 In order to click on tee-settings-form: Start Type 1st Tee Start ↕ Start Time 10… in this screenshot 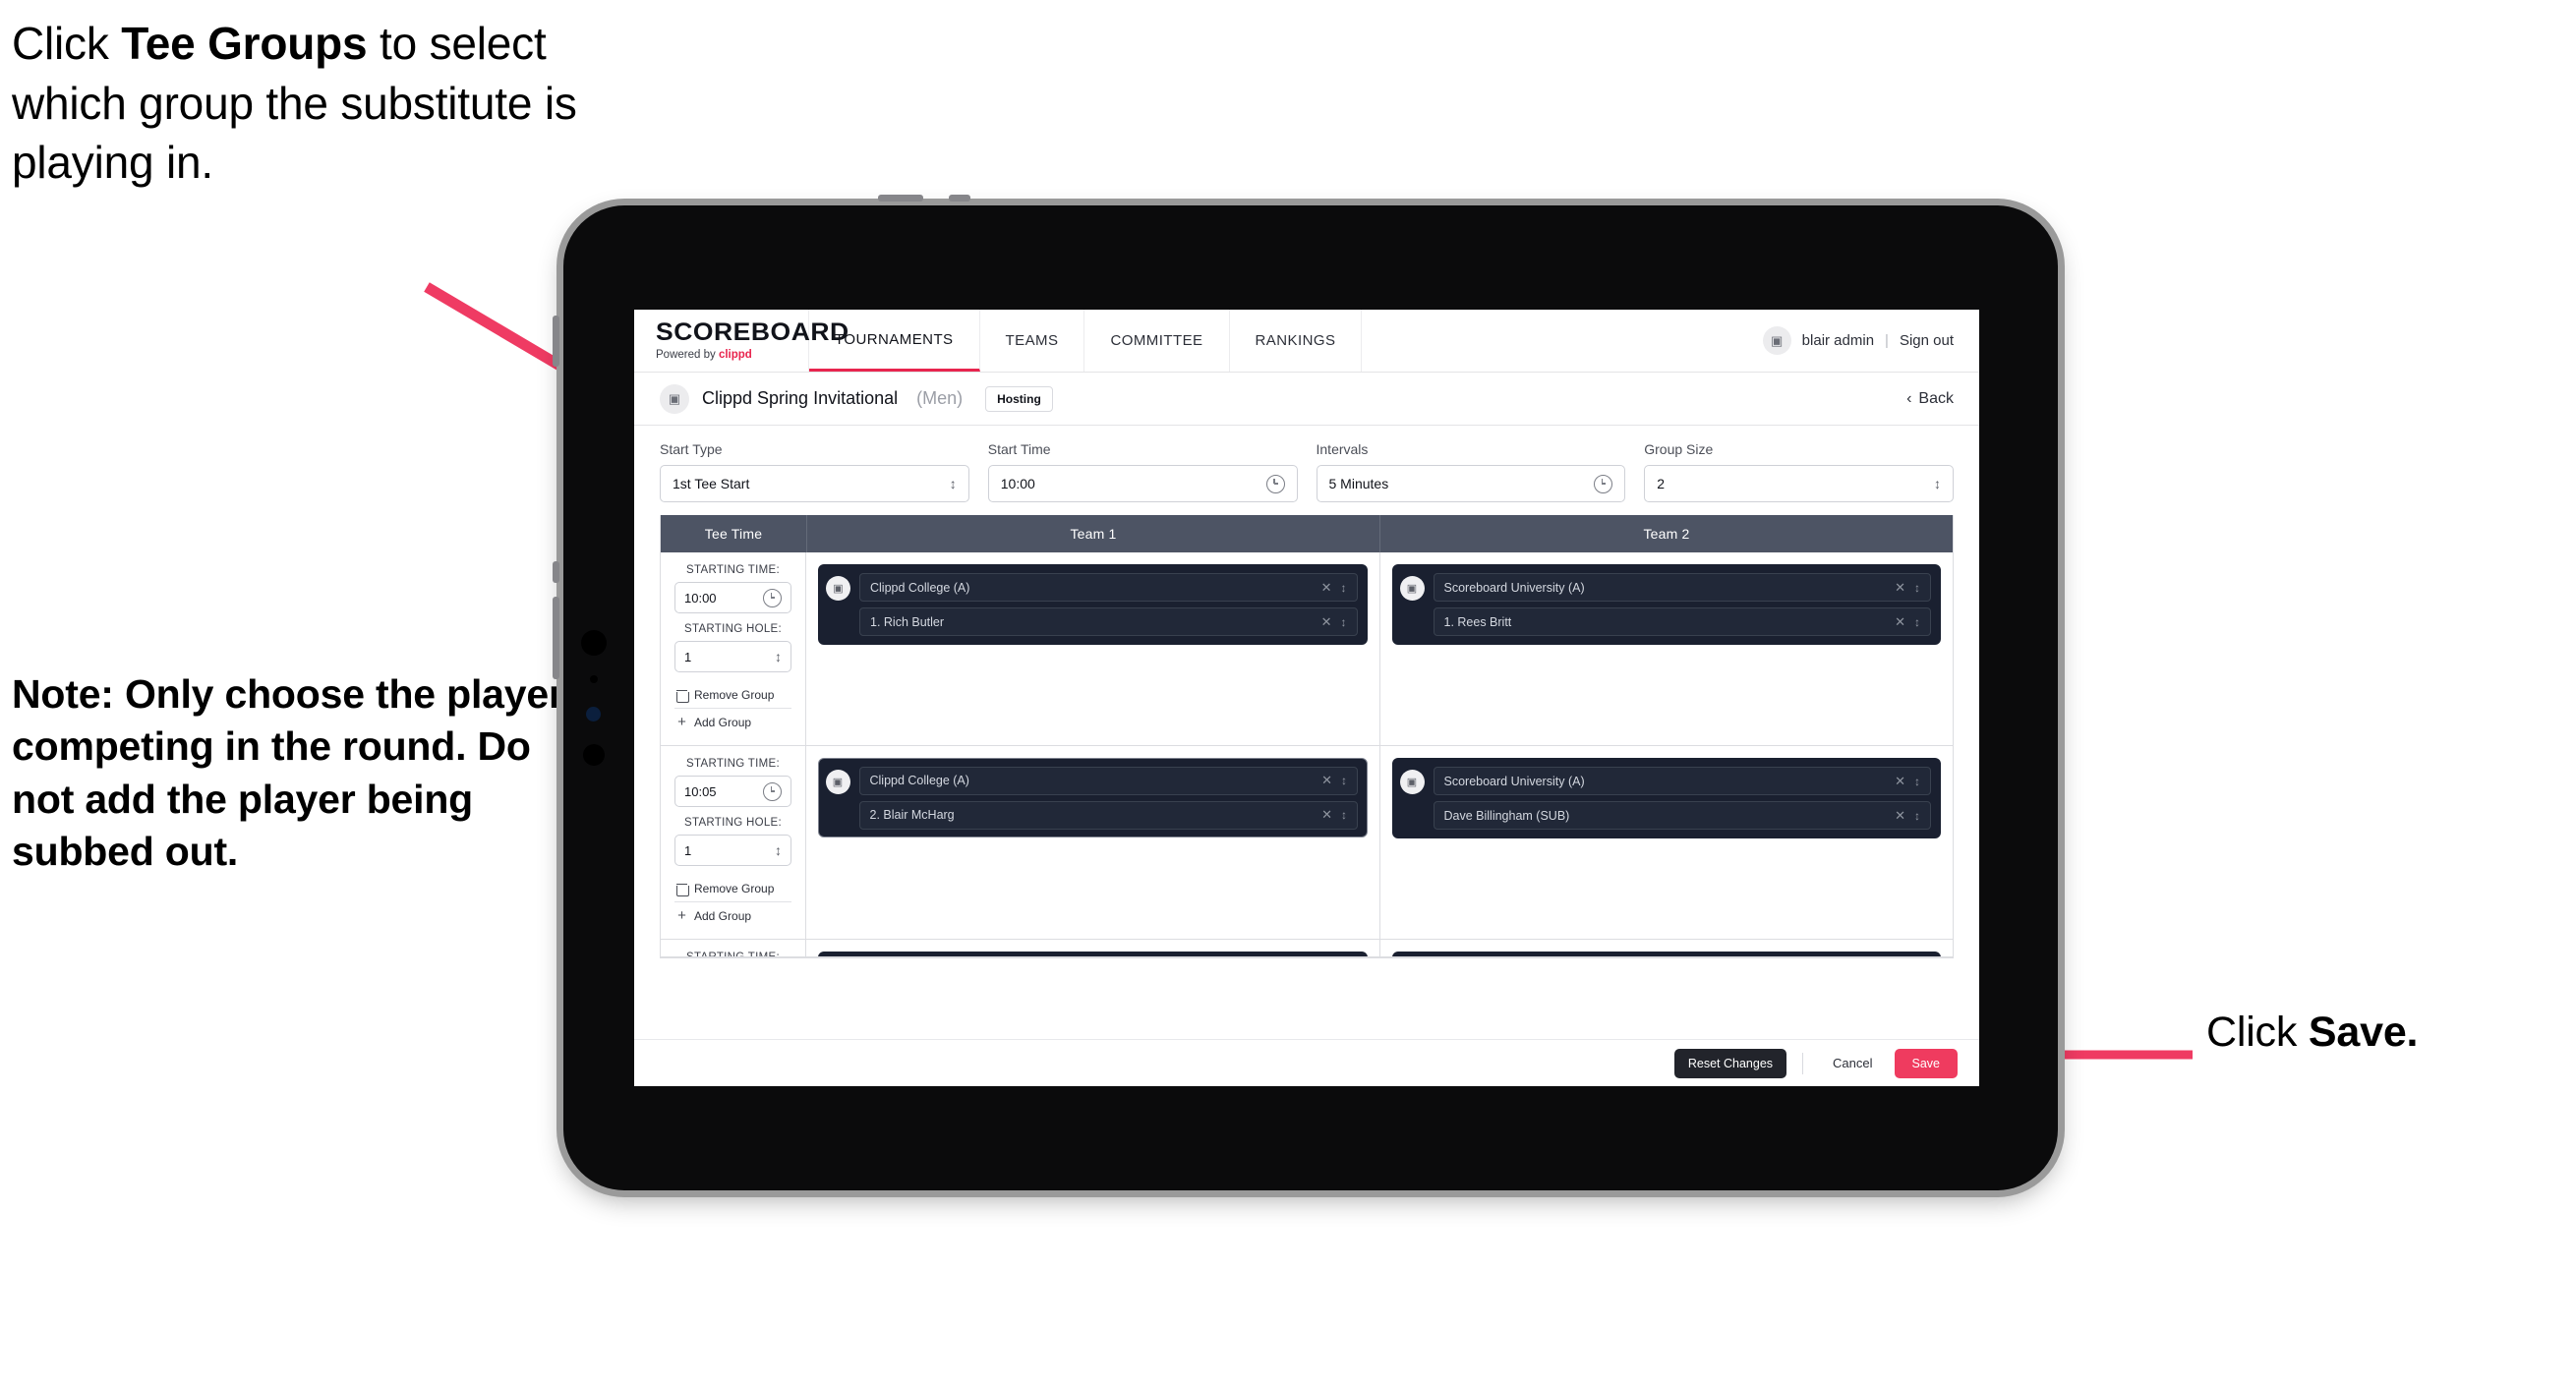, I will do `click(1306, 470)`.